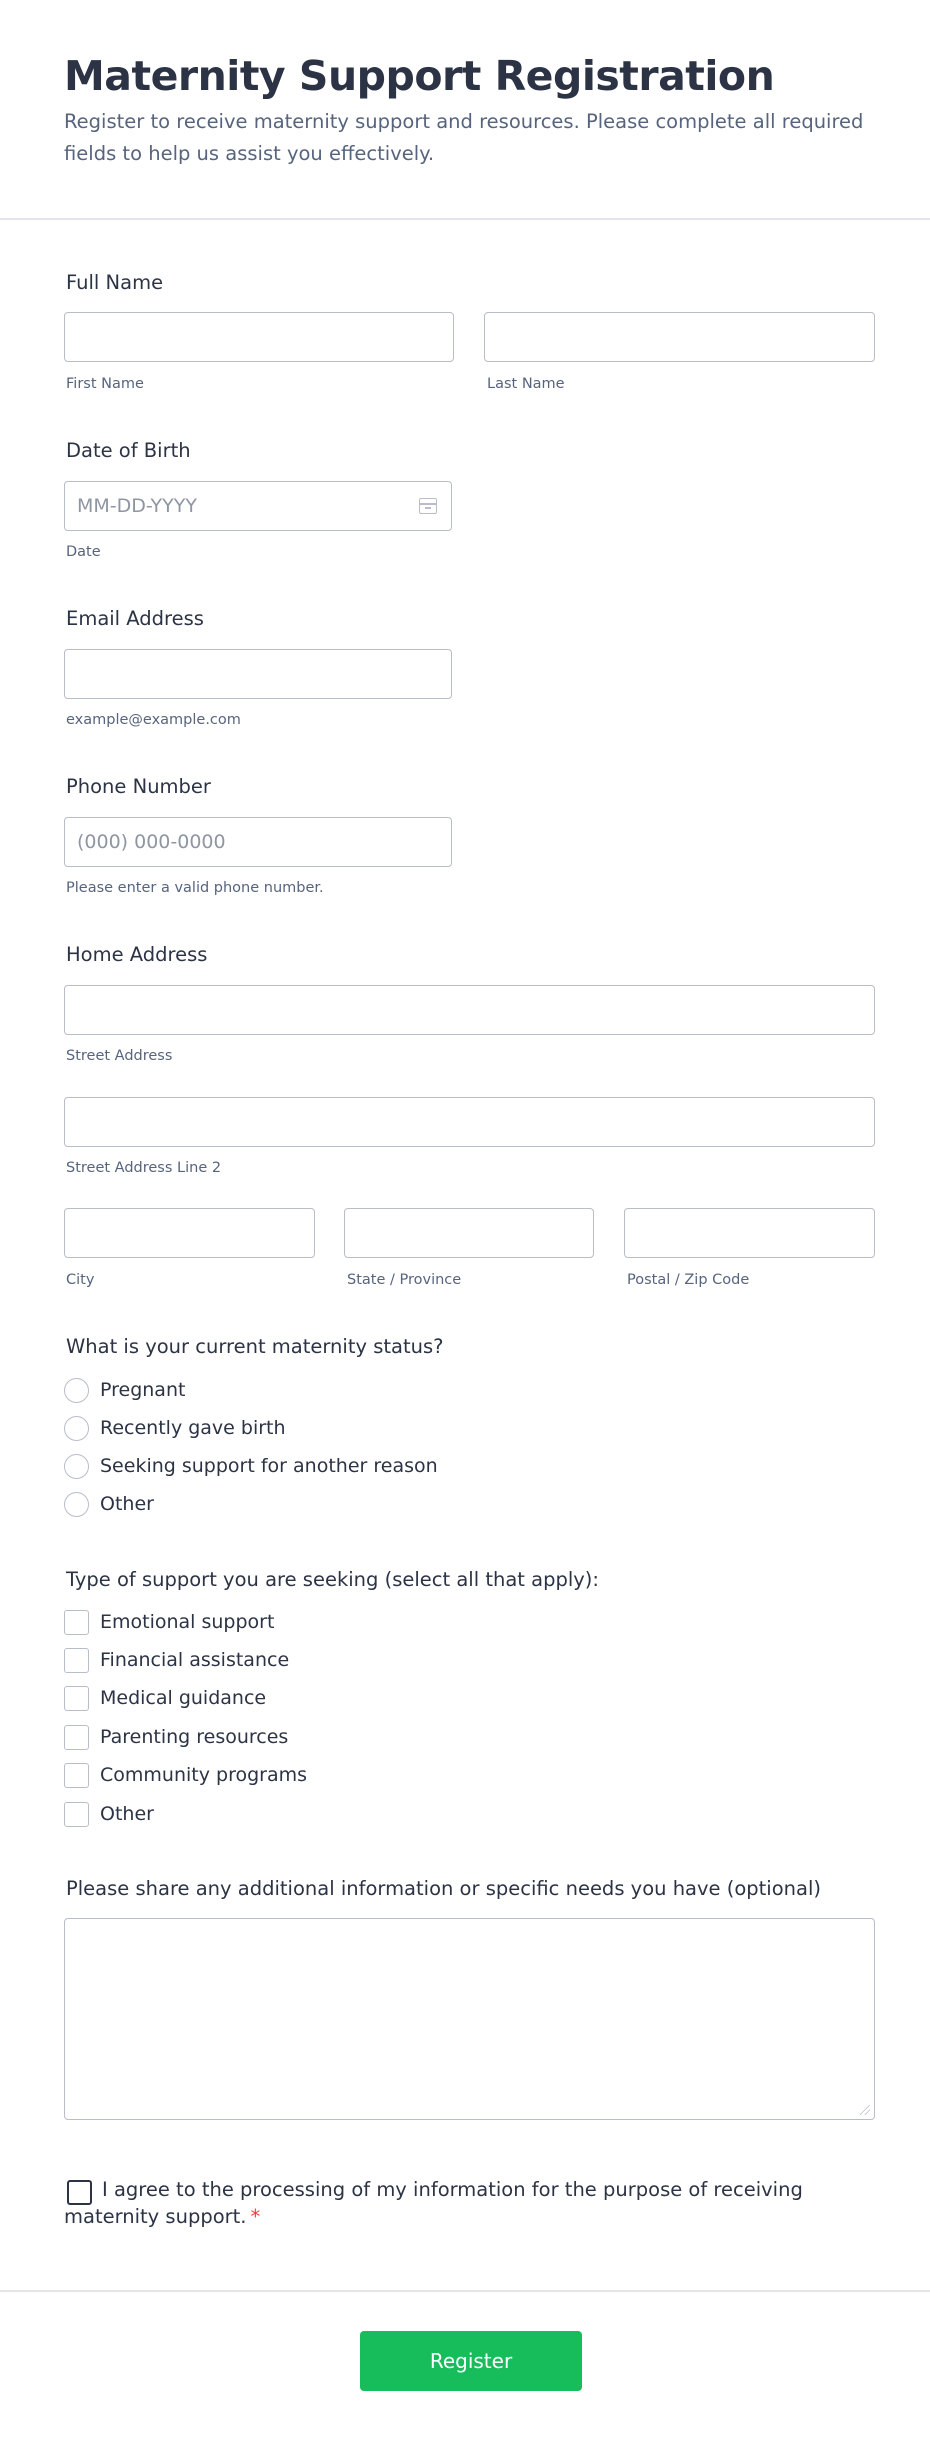  Describe the element at coordinates (183, 1698) in the screenshot. I see `support-option-label: Medical guidance` at that location.